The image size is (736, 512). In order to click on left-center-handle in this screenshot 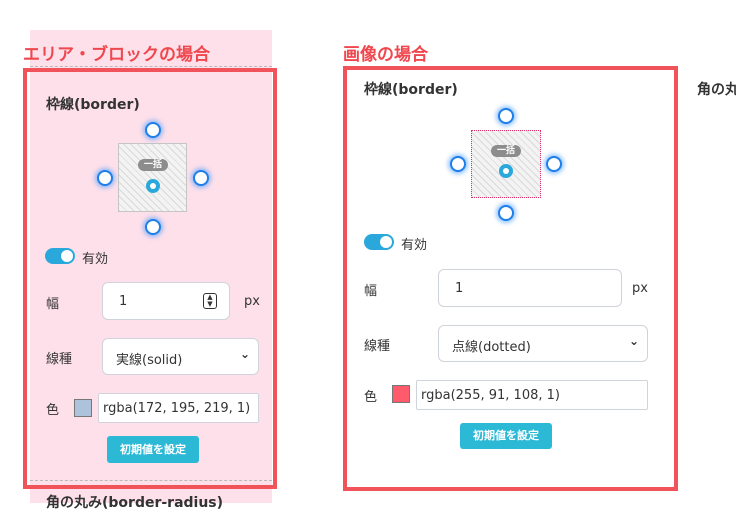, I will do `click(153, 186)`.